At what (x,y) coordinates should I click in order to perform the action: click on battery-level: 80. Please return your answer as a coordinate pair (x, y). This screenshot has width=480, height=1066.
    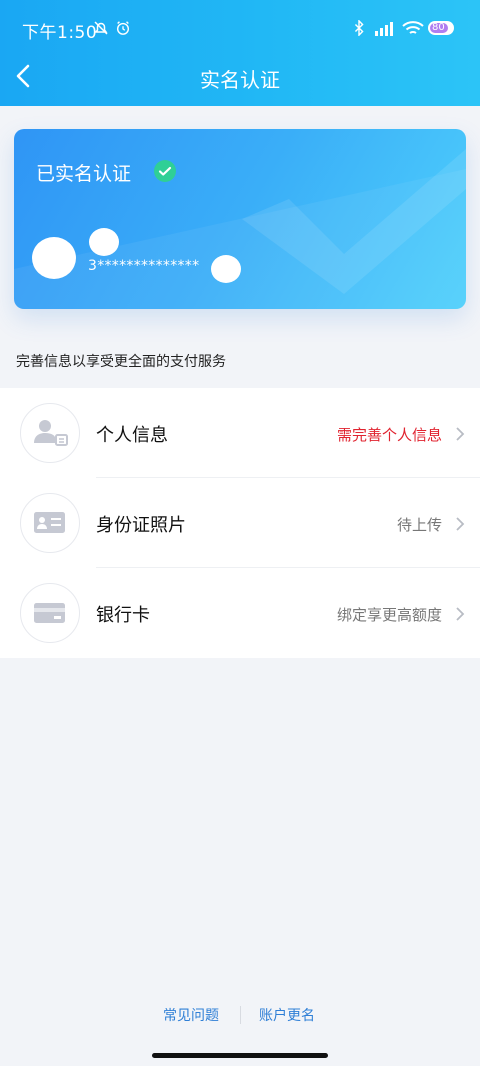
    Looking at the image, I should click on (438, 27).